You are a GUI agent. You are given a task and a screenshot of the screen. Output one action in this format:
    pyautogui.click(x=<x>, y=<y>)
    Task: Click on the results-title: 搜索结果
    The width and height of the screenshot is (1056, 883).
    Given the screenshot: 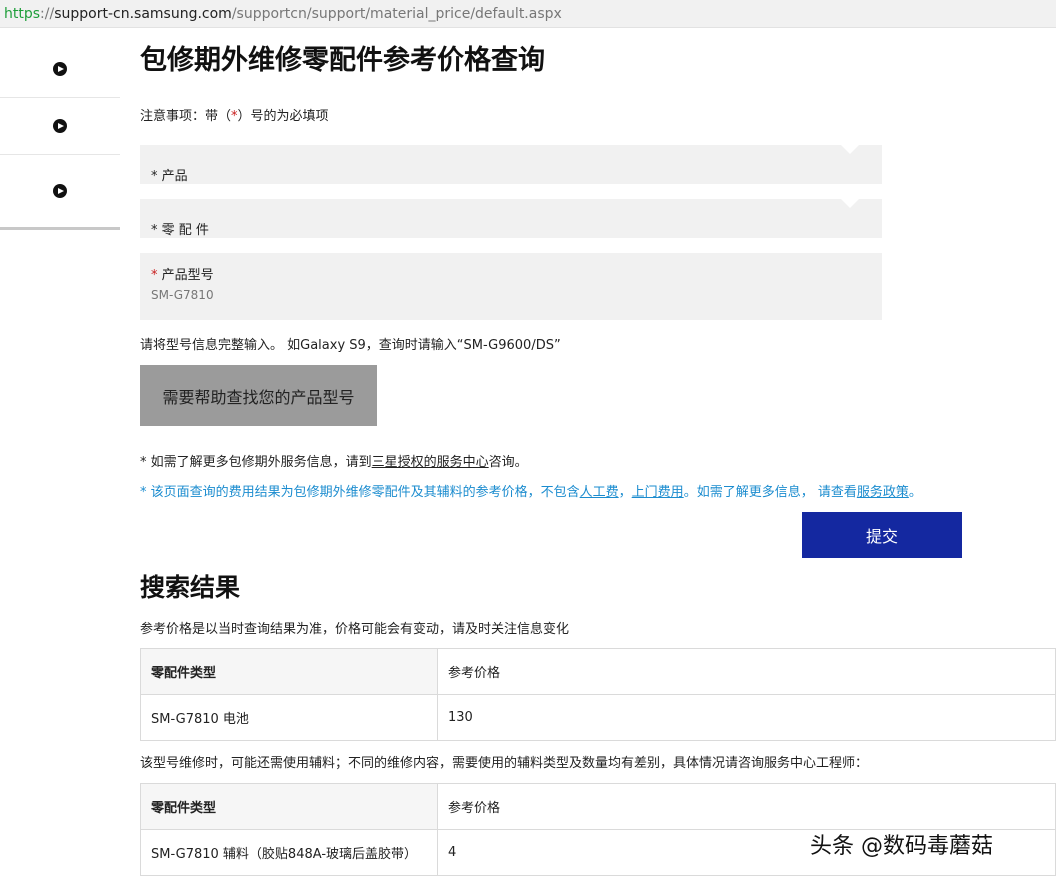 What is the action you would take?
    pyautogui.click(x=190, y=587)
    